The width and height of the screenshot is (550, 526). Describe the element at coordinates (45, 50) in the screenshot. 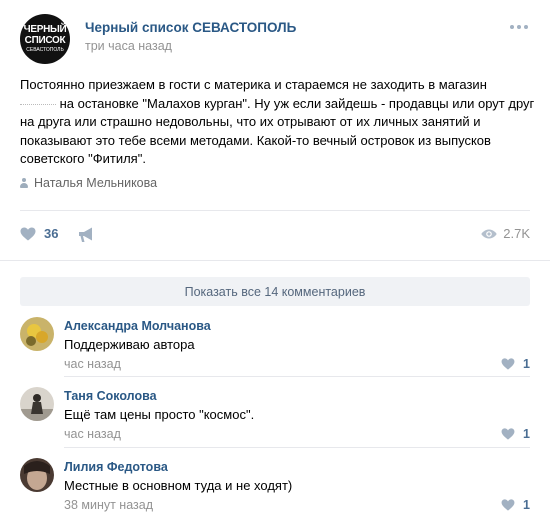

I see `avatar-line-3: СЕВАСТОПОЛЬ` at that location.